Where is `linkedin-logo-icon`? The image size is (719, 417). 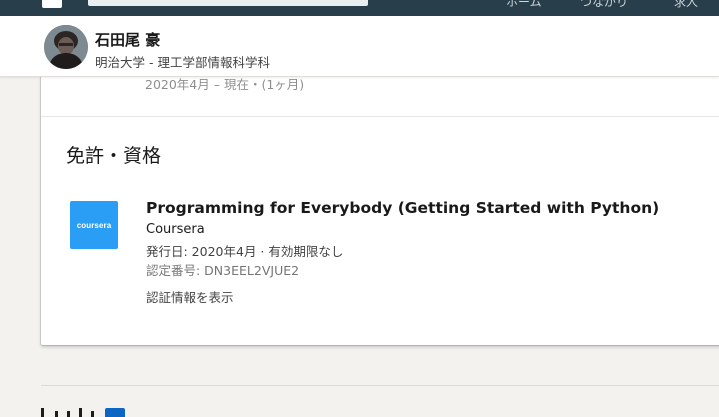
linkedin-logo-icon is located at coordinates (52, 4).